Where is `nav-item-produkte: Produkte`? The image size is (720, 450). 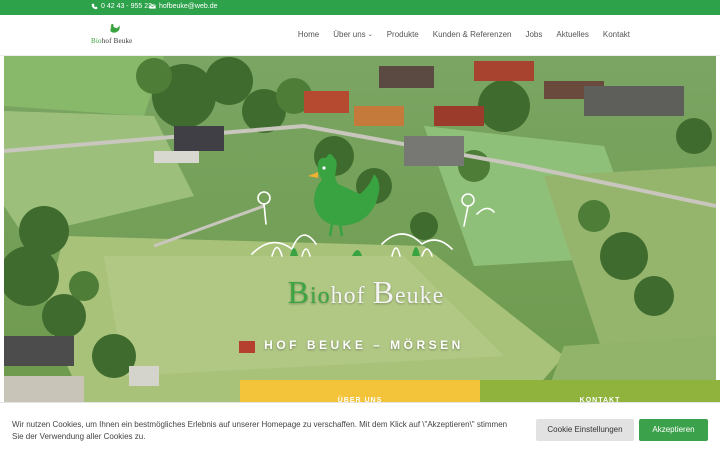 nav-item-produkte: Produkte is located at coordinates (403, 34).